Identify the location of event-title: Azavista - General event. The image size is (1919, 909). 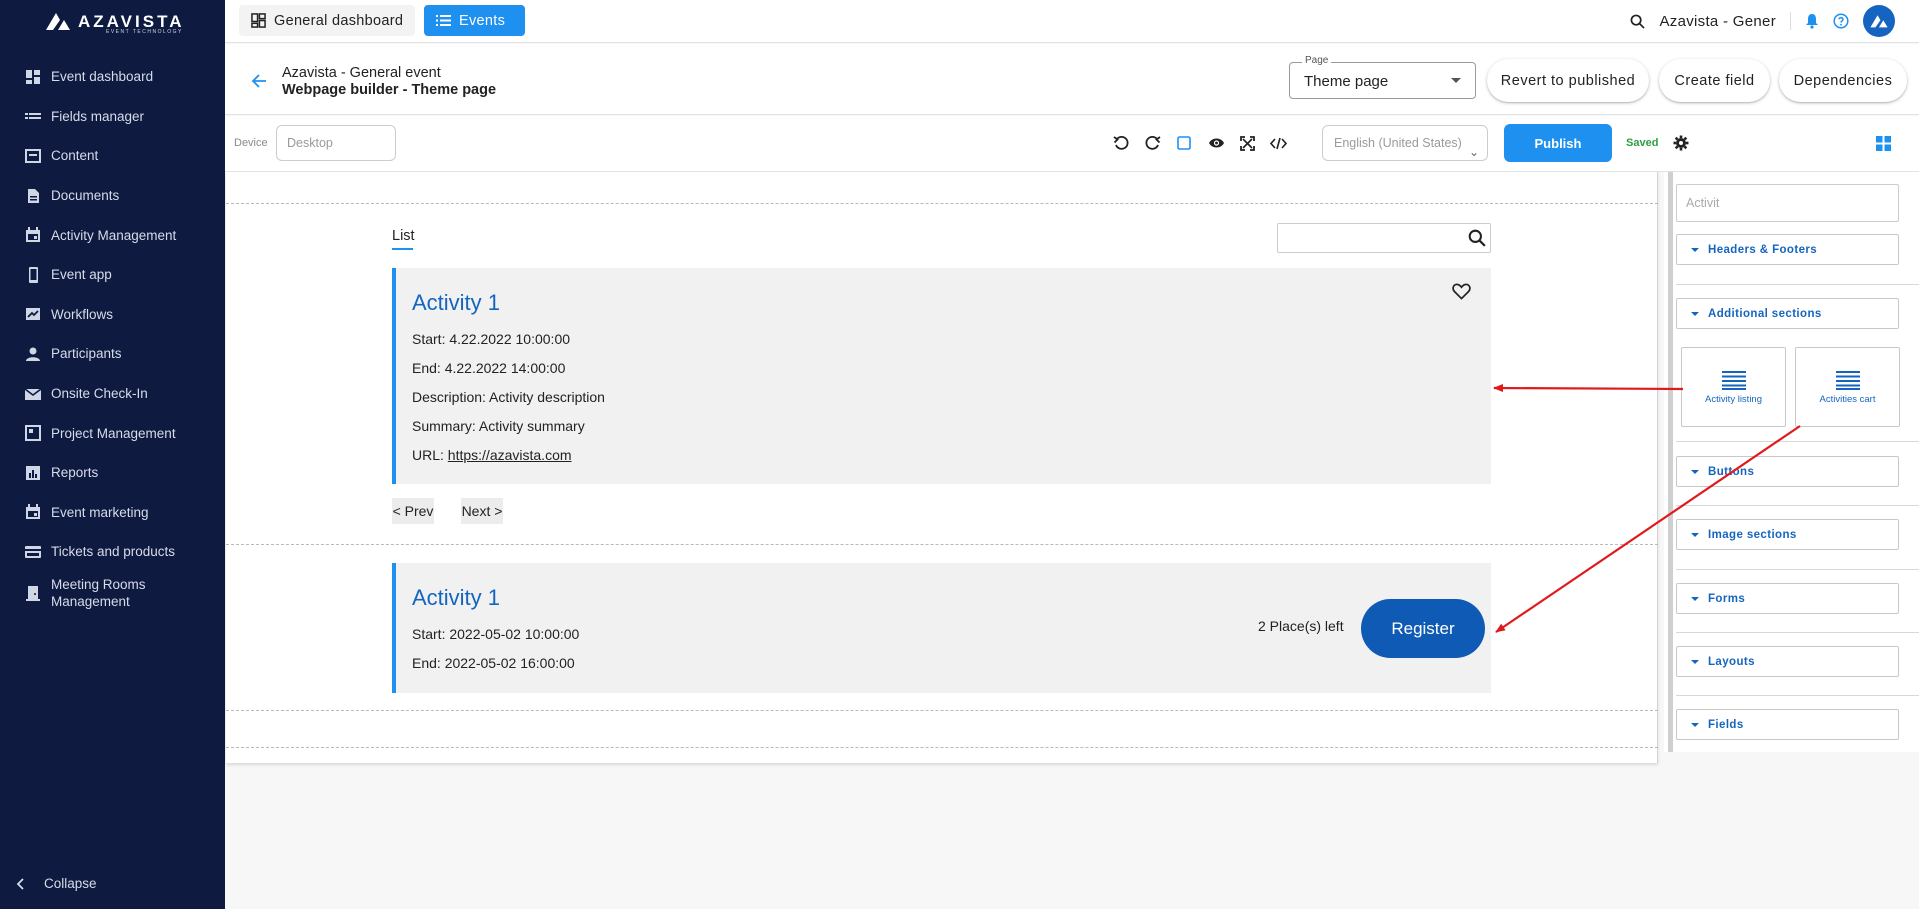
(361, 73).